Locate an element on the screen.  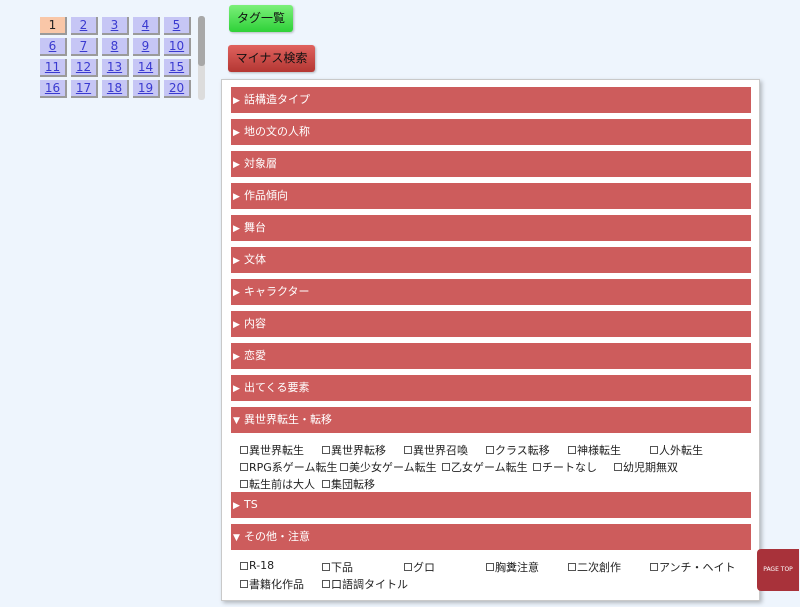
page-top-button: PAGE TOP is located at coordinates (778, 570).